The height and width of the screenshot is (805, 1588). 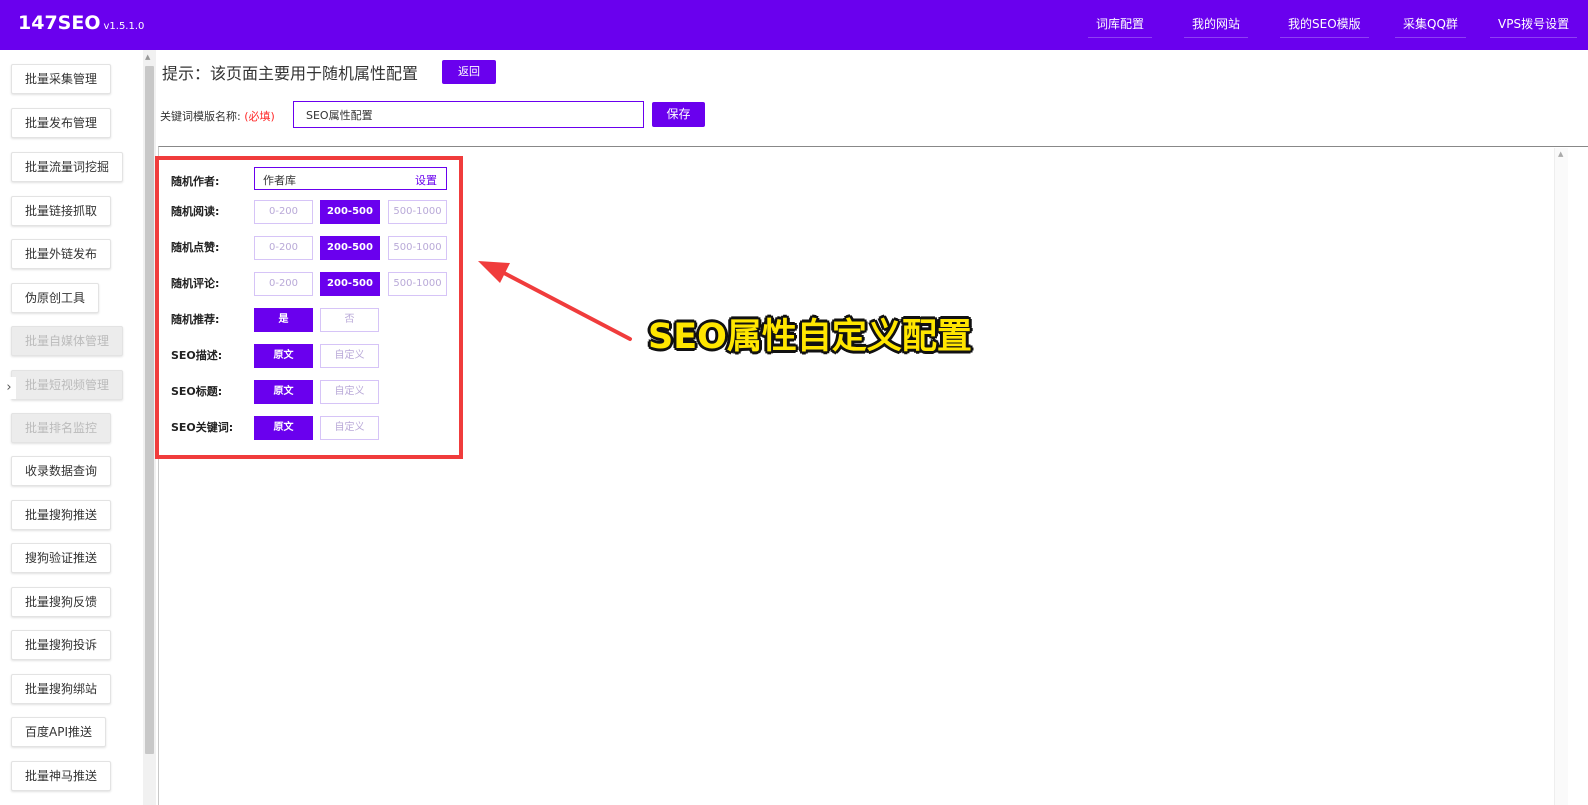 I want to click on content-scrollbar, so click(x=1561, y=476).